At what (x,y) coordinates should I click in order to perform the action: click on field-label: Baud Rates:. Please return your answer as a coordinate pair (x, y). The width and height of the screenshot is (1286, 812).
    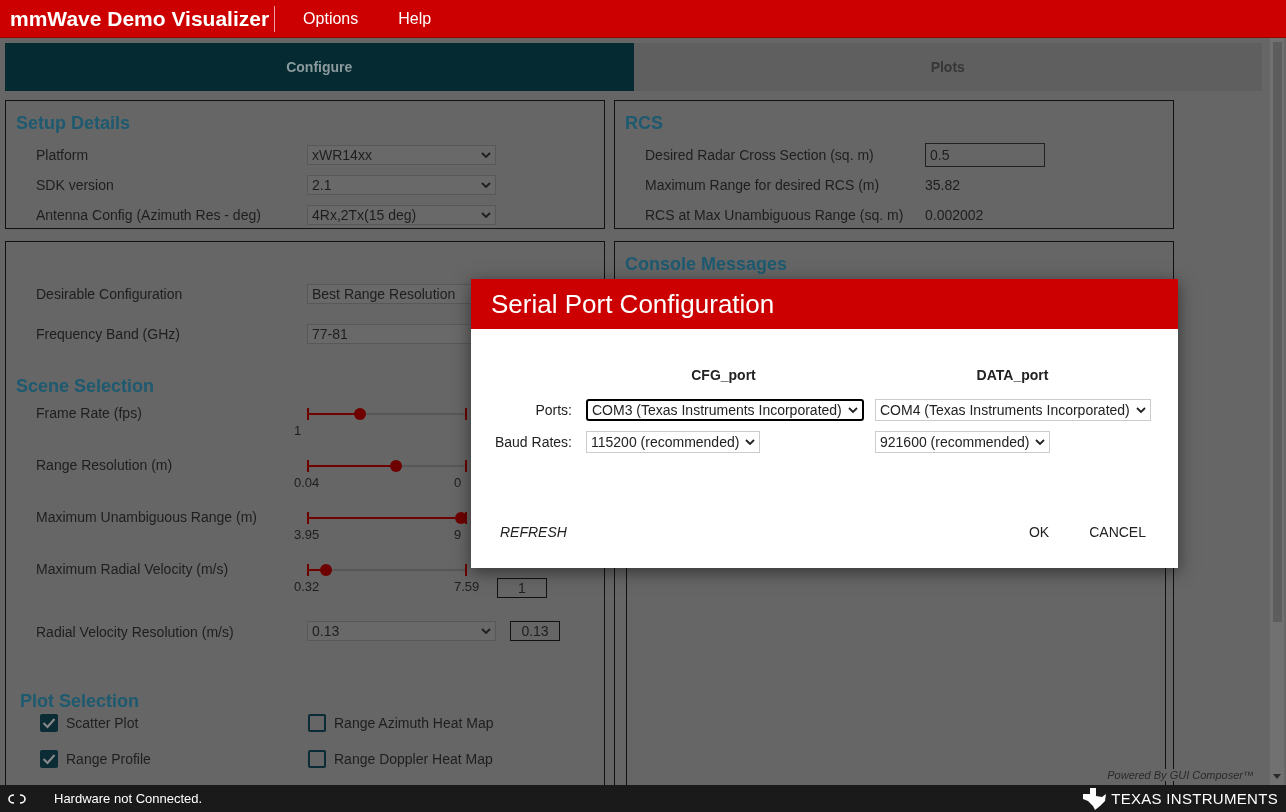
    Looking at the image, I should click on (533, 442).